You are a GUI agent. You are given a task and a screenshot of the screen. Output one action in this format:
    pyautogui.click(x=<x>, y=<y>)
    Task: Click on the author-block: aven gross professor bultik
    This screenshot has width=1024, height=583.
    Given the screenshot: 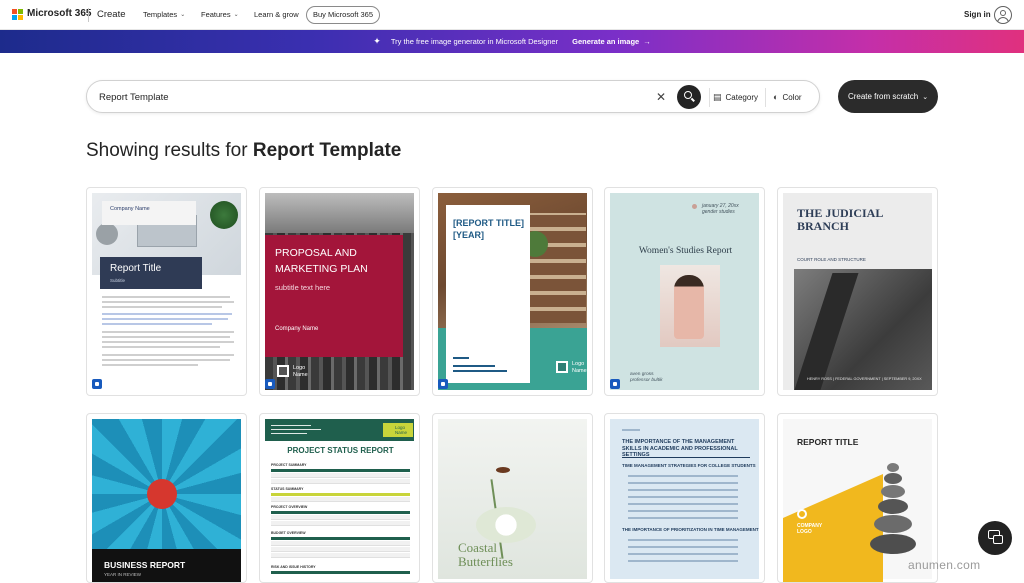 What is the action you would take?
    pyautogui.click(x=646, y=378)
    